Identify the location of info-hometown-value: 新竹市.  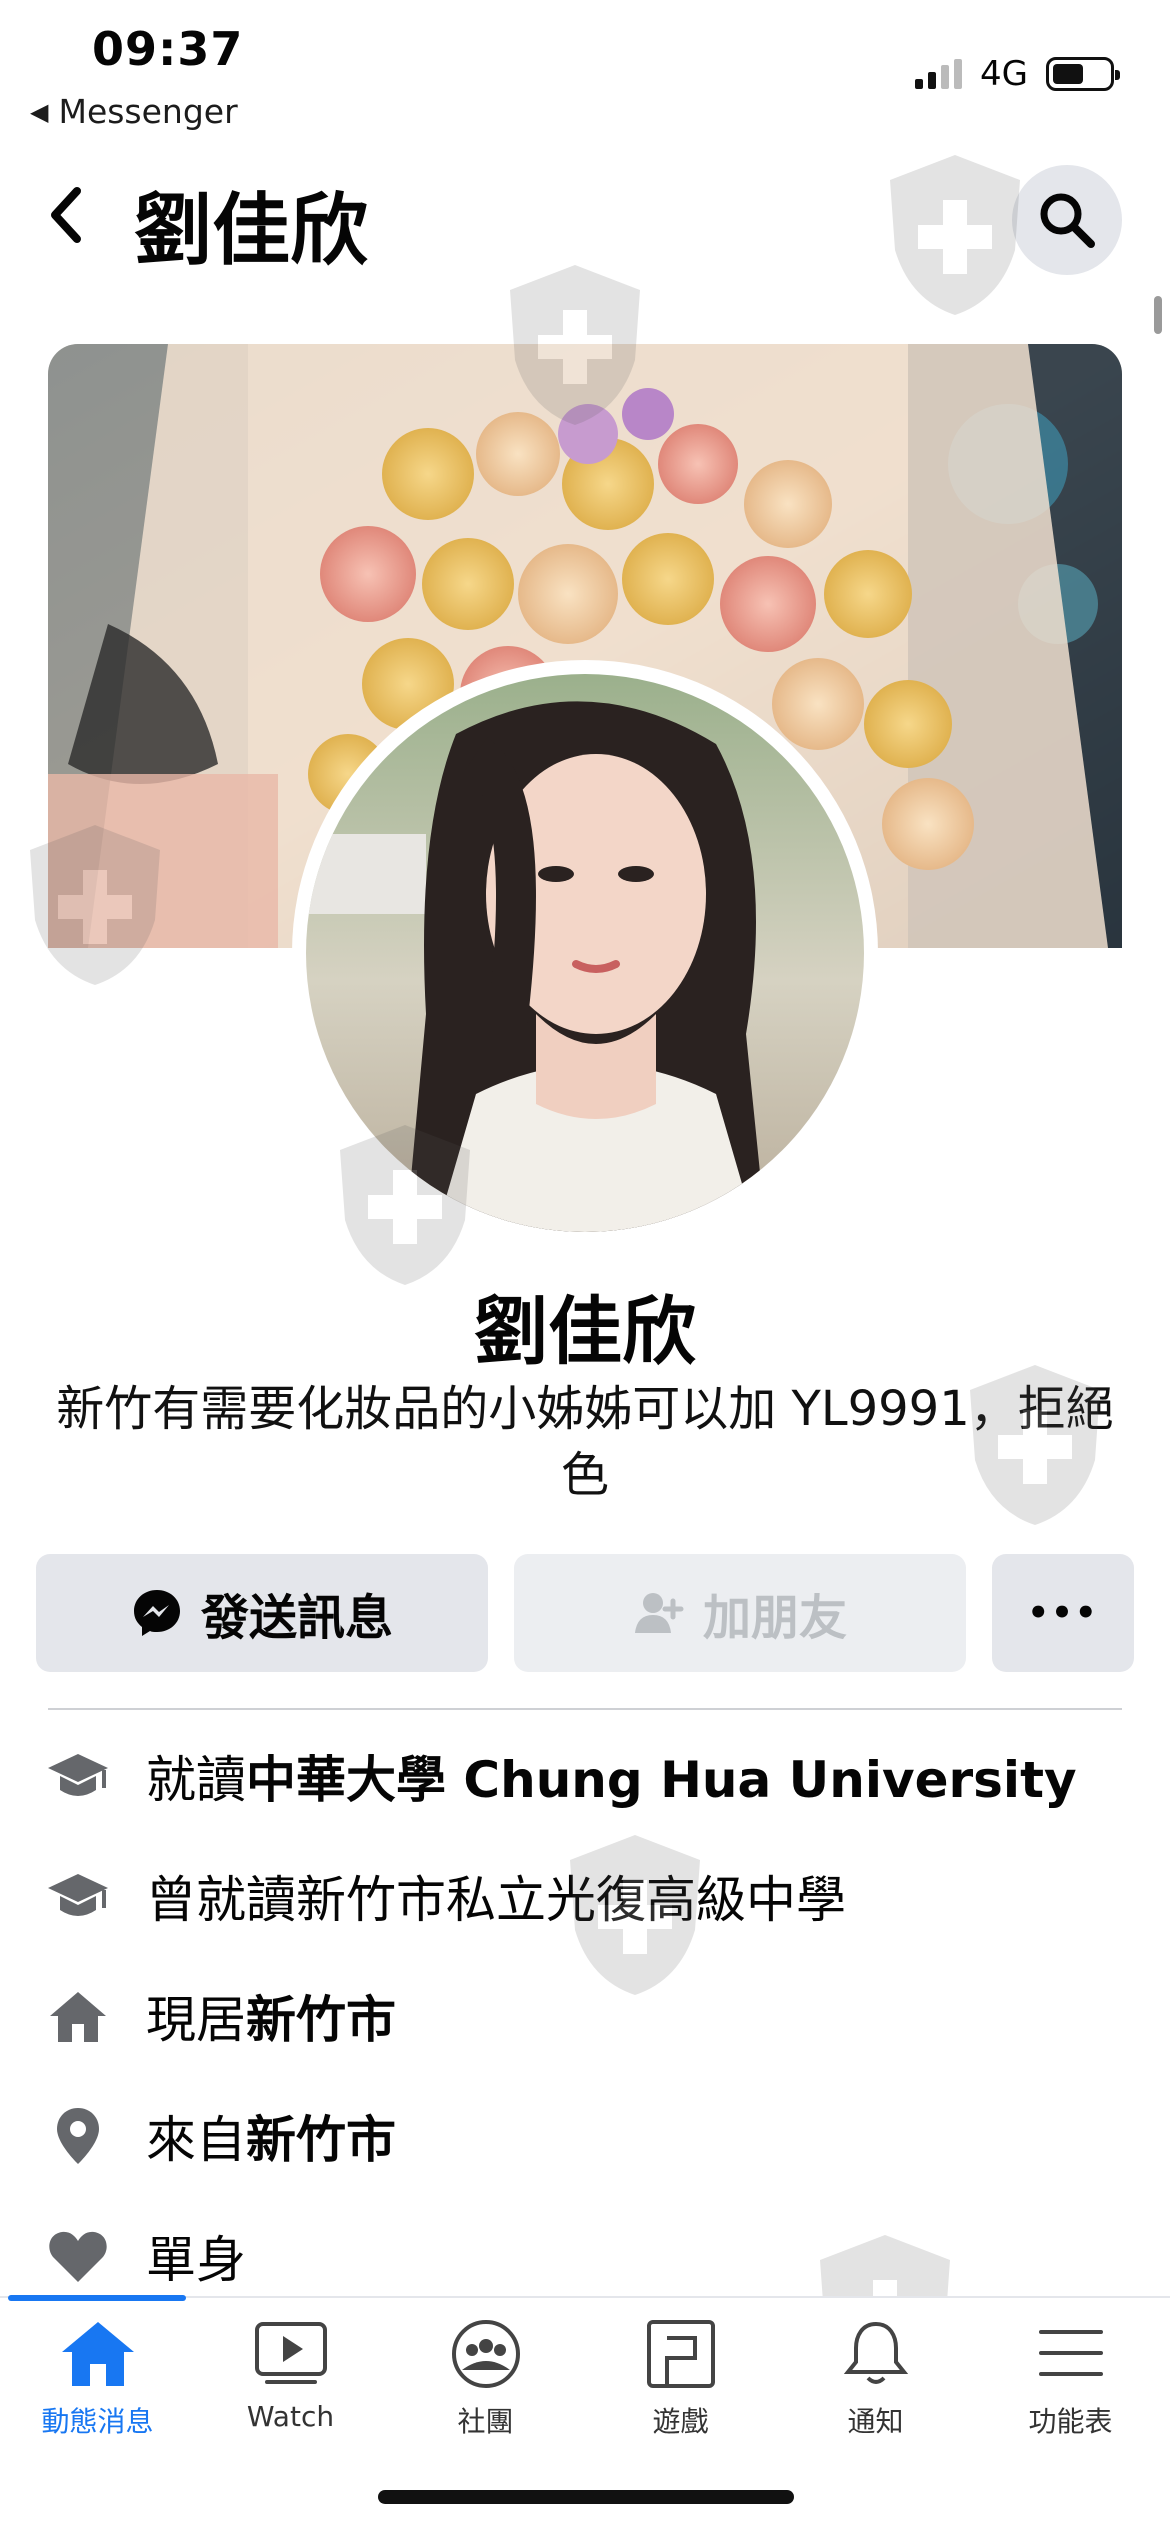
(321, 2140).